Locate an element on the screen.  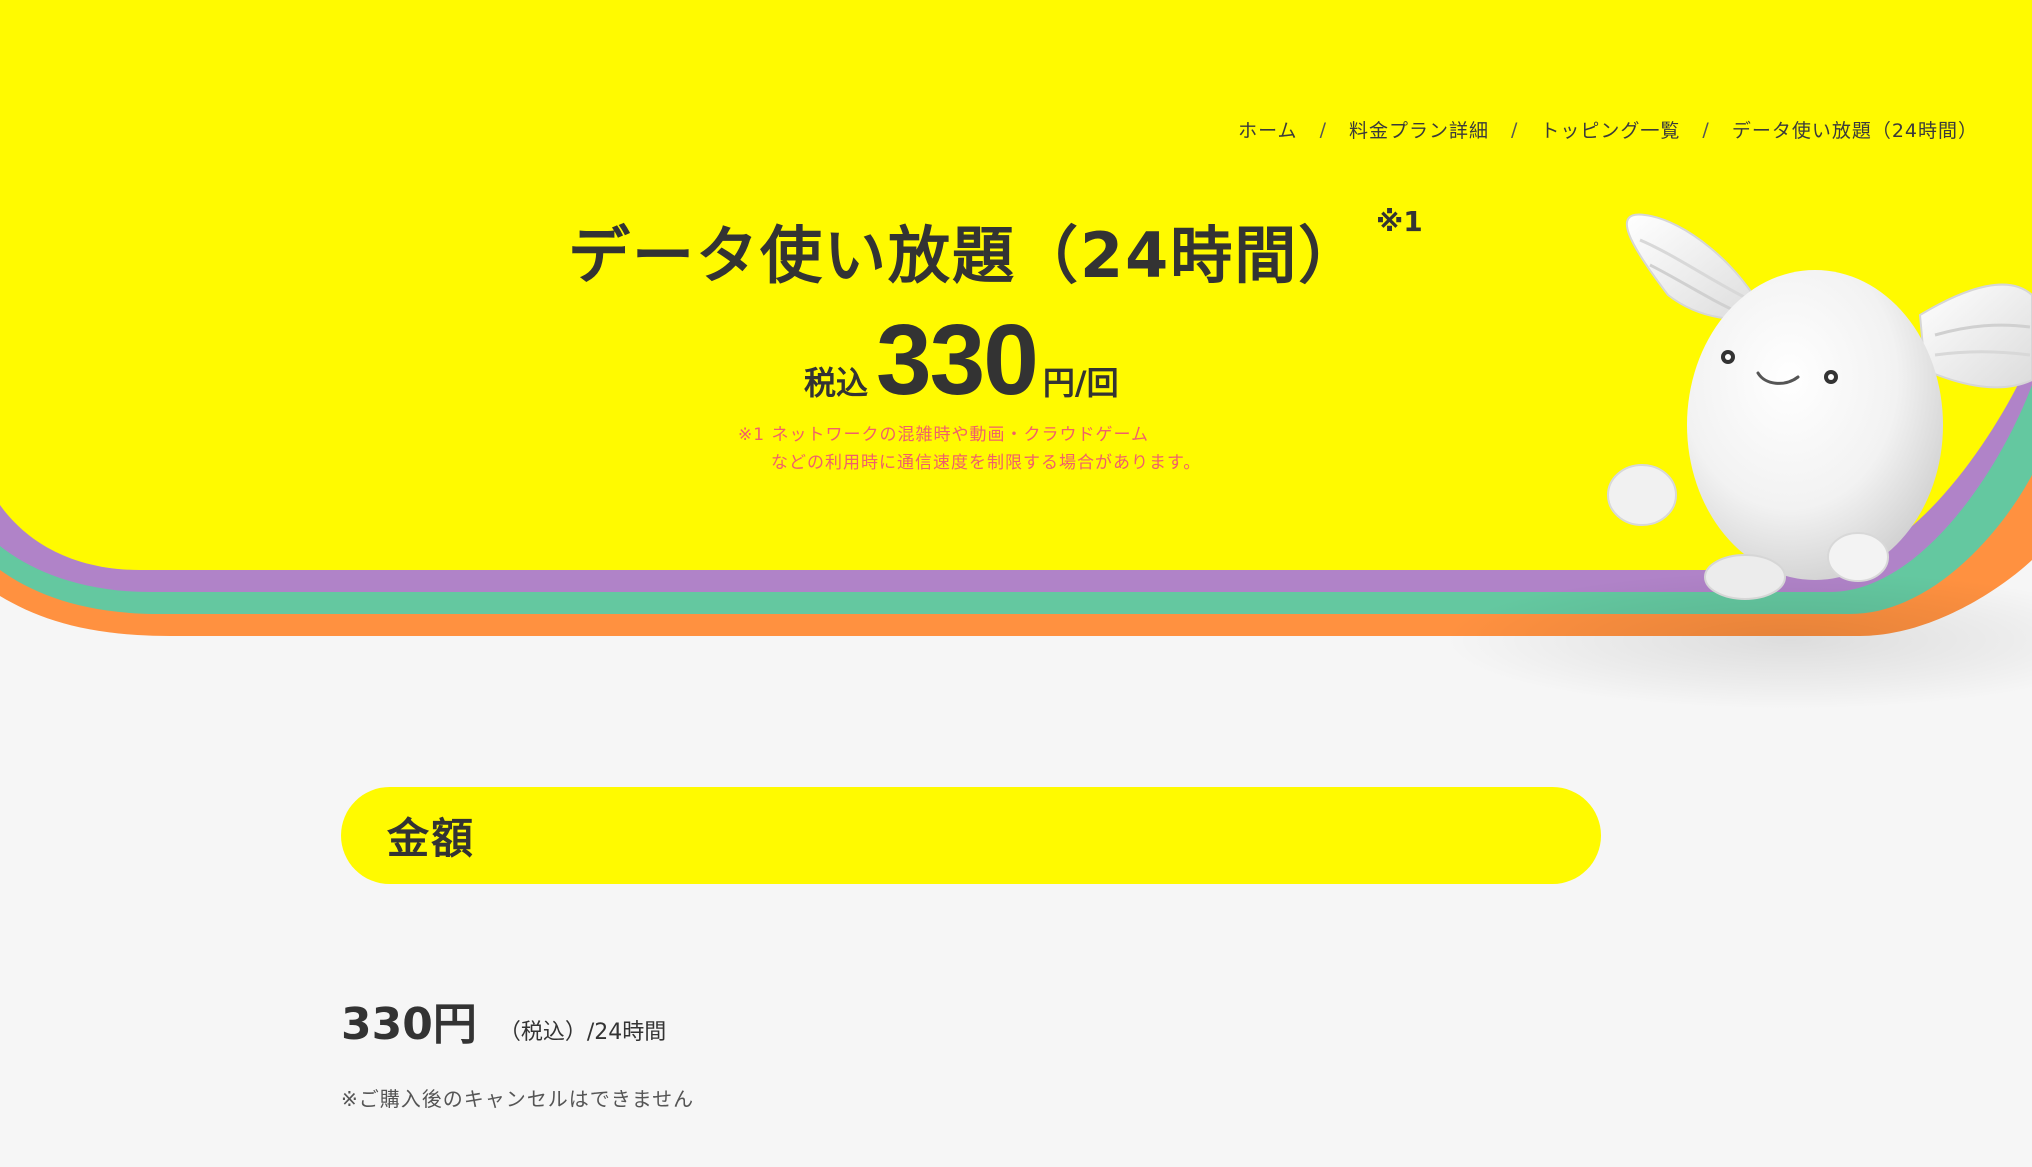
amount-line: 330円 （税込）/24時間 is located at coordinates (503, 1020).